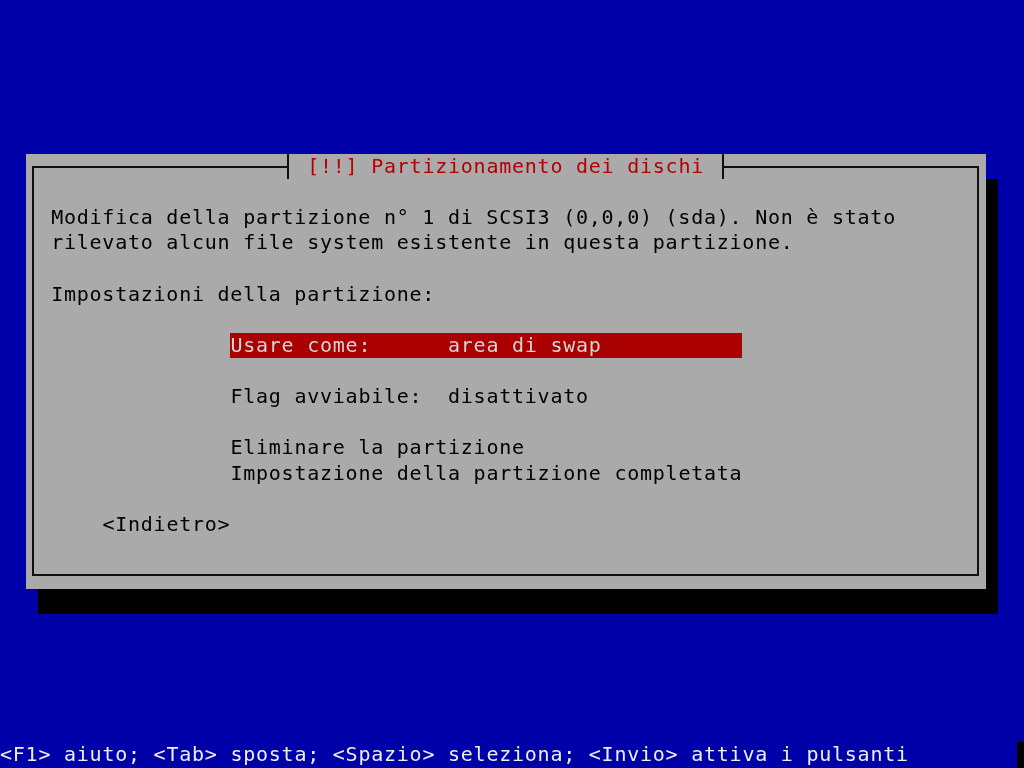 The height and width of the screenshot is (768, 1024). What do you see at coordinates (486, 345) in the screenshot?
I see `menu-item: Usare come: area di swap` at bounding box center [486, 345].